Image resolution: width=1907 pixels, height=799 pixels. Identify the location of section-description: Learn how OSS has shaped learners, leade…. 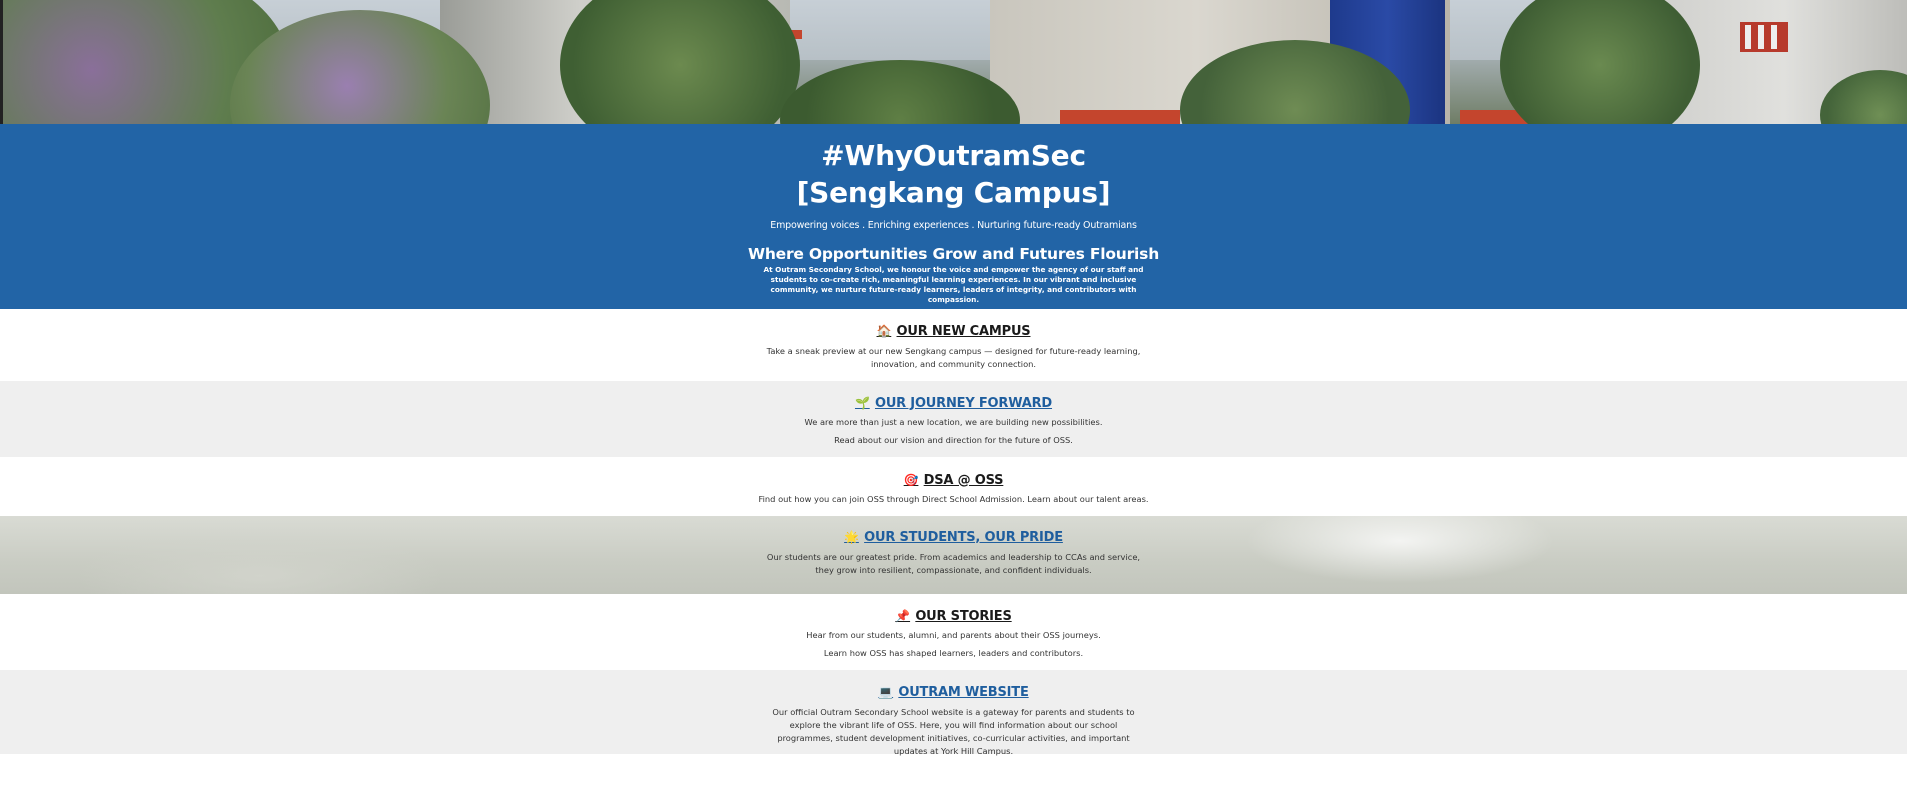
(953, 653).